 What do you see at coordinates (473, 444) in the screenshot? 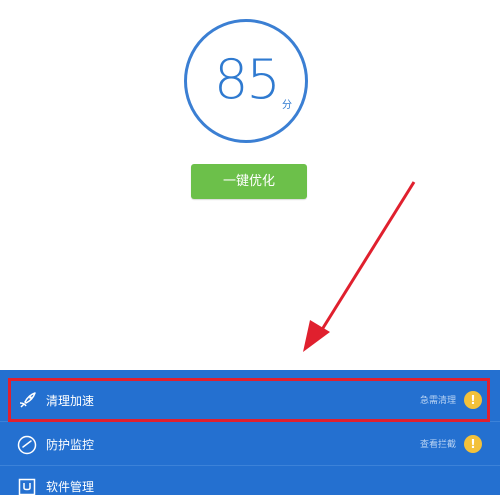
I see `warning-icon: !` at bounding box center [473, 444].